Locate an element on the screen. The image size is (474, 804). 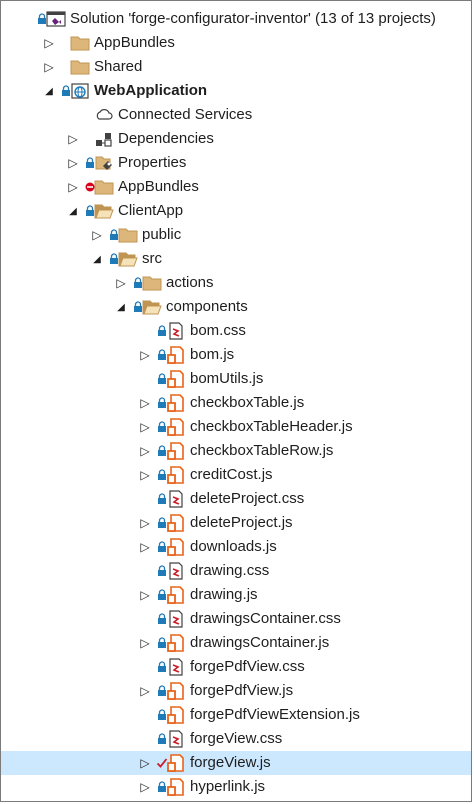
folder-open-icon is located at coordinates (104, 211).